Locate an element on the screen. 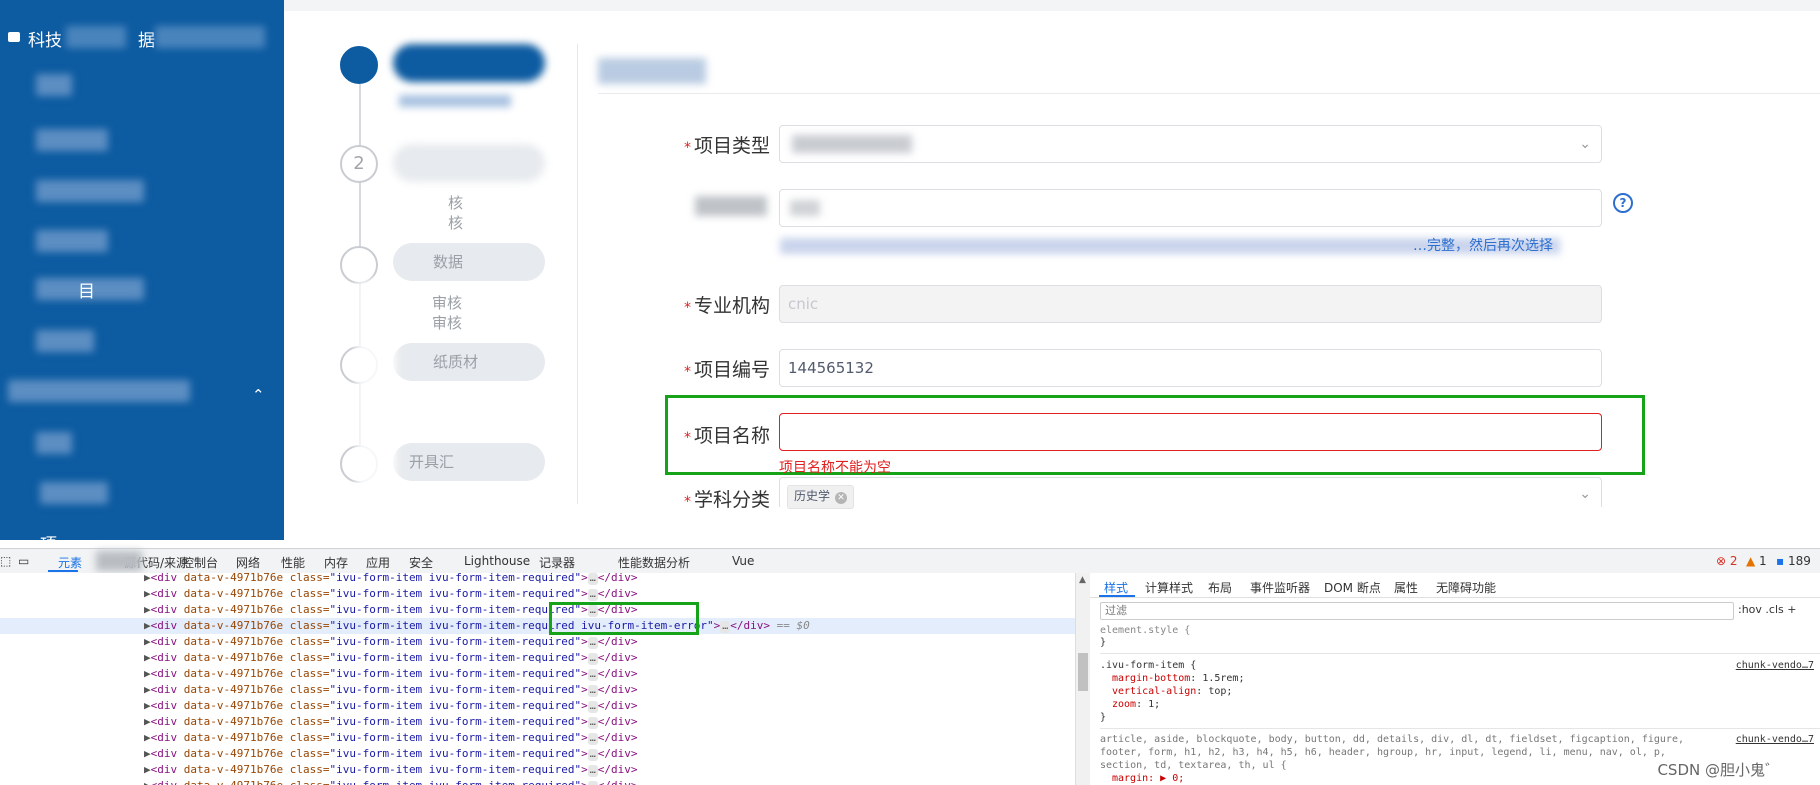  tab-perf-insights: 性能数据分析 is located at coordinates (654, 562).